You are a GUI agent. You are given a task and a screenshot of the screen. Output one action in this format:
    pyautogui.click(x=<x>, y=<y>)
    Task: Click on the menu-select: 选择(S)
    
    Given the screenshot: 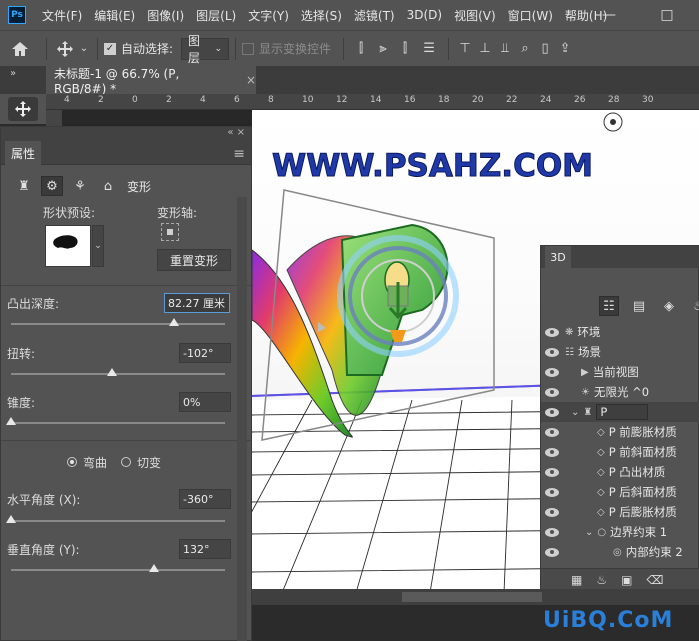 What is the action you would take?
    pyautogui.click(x=321, y=15)
    